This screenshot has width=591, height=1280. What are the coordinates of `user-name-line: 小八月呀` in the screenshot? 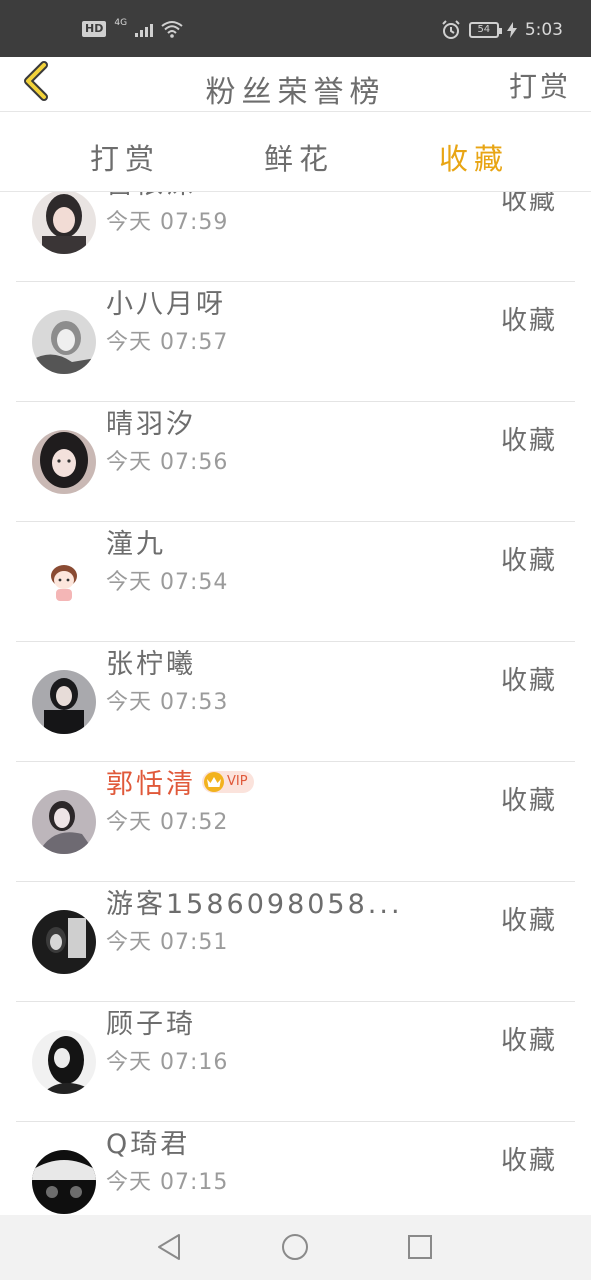 It's located at (166, 301).